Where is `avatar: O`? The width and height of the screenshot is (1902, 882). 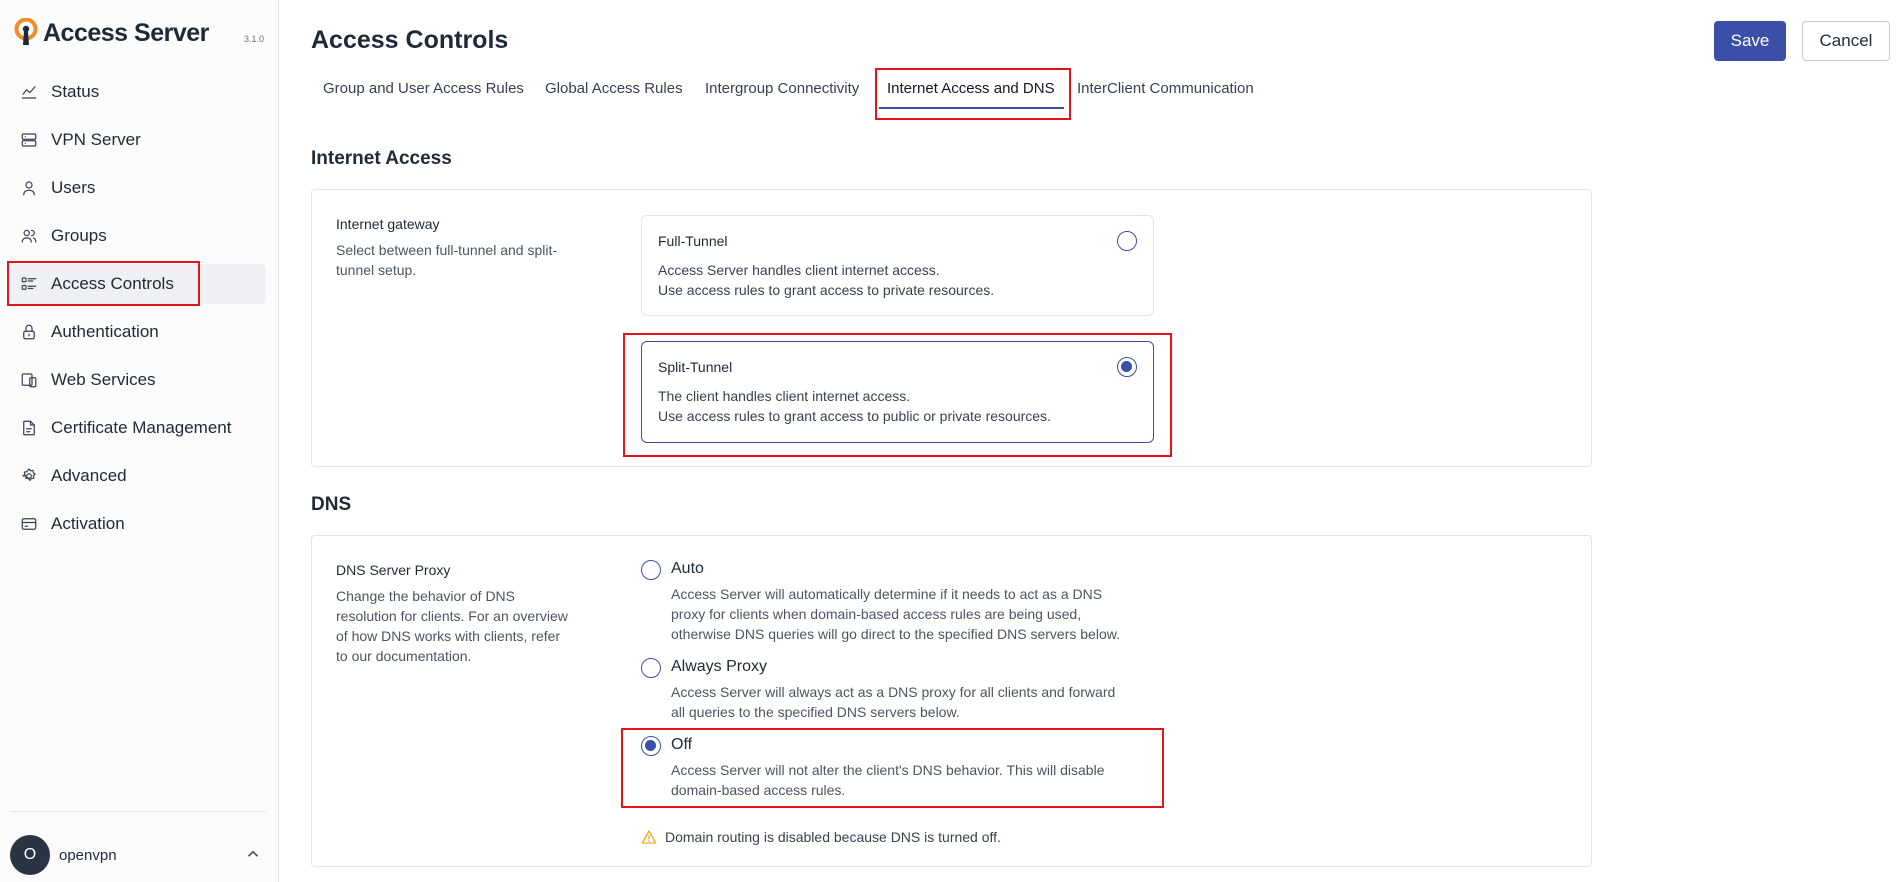 avatar: O is located at coordinates (30, 855).